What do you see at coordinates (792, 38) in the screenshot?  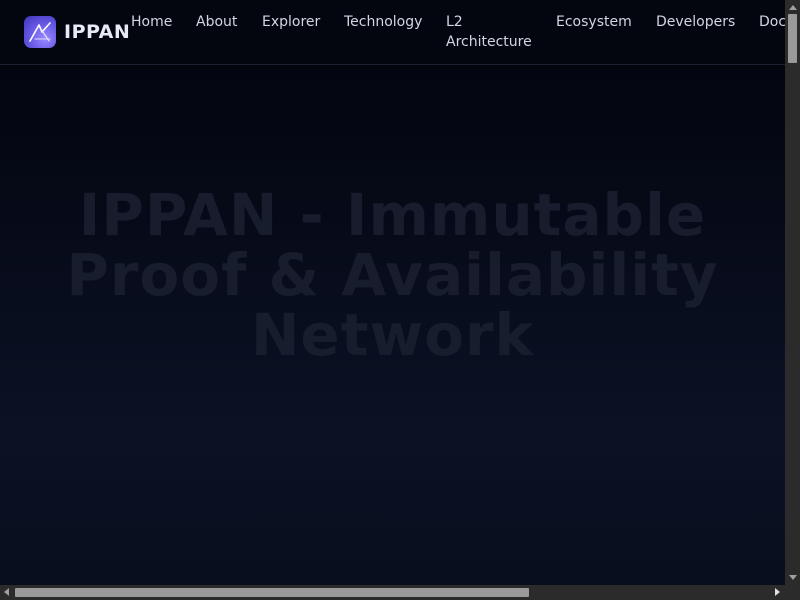 I see `vertical-scroll-thumb` at bounding box center [792, 38].